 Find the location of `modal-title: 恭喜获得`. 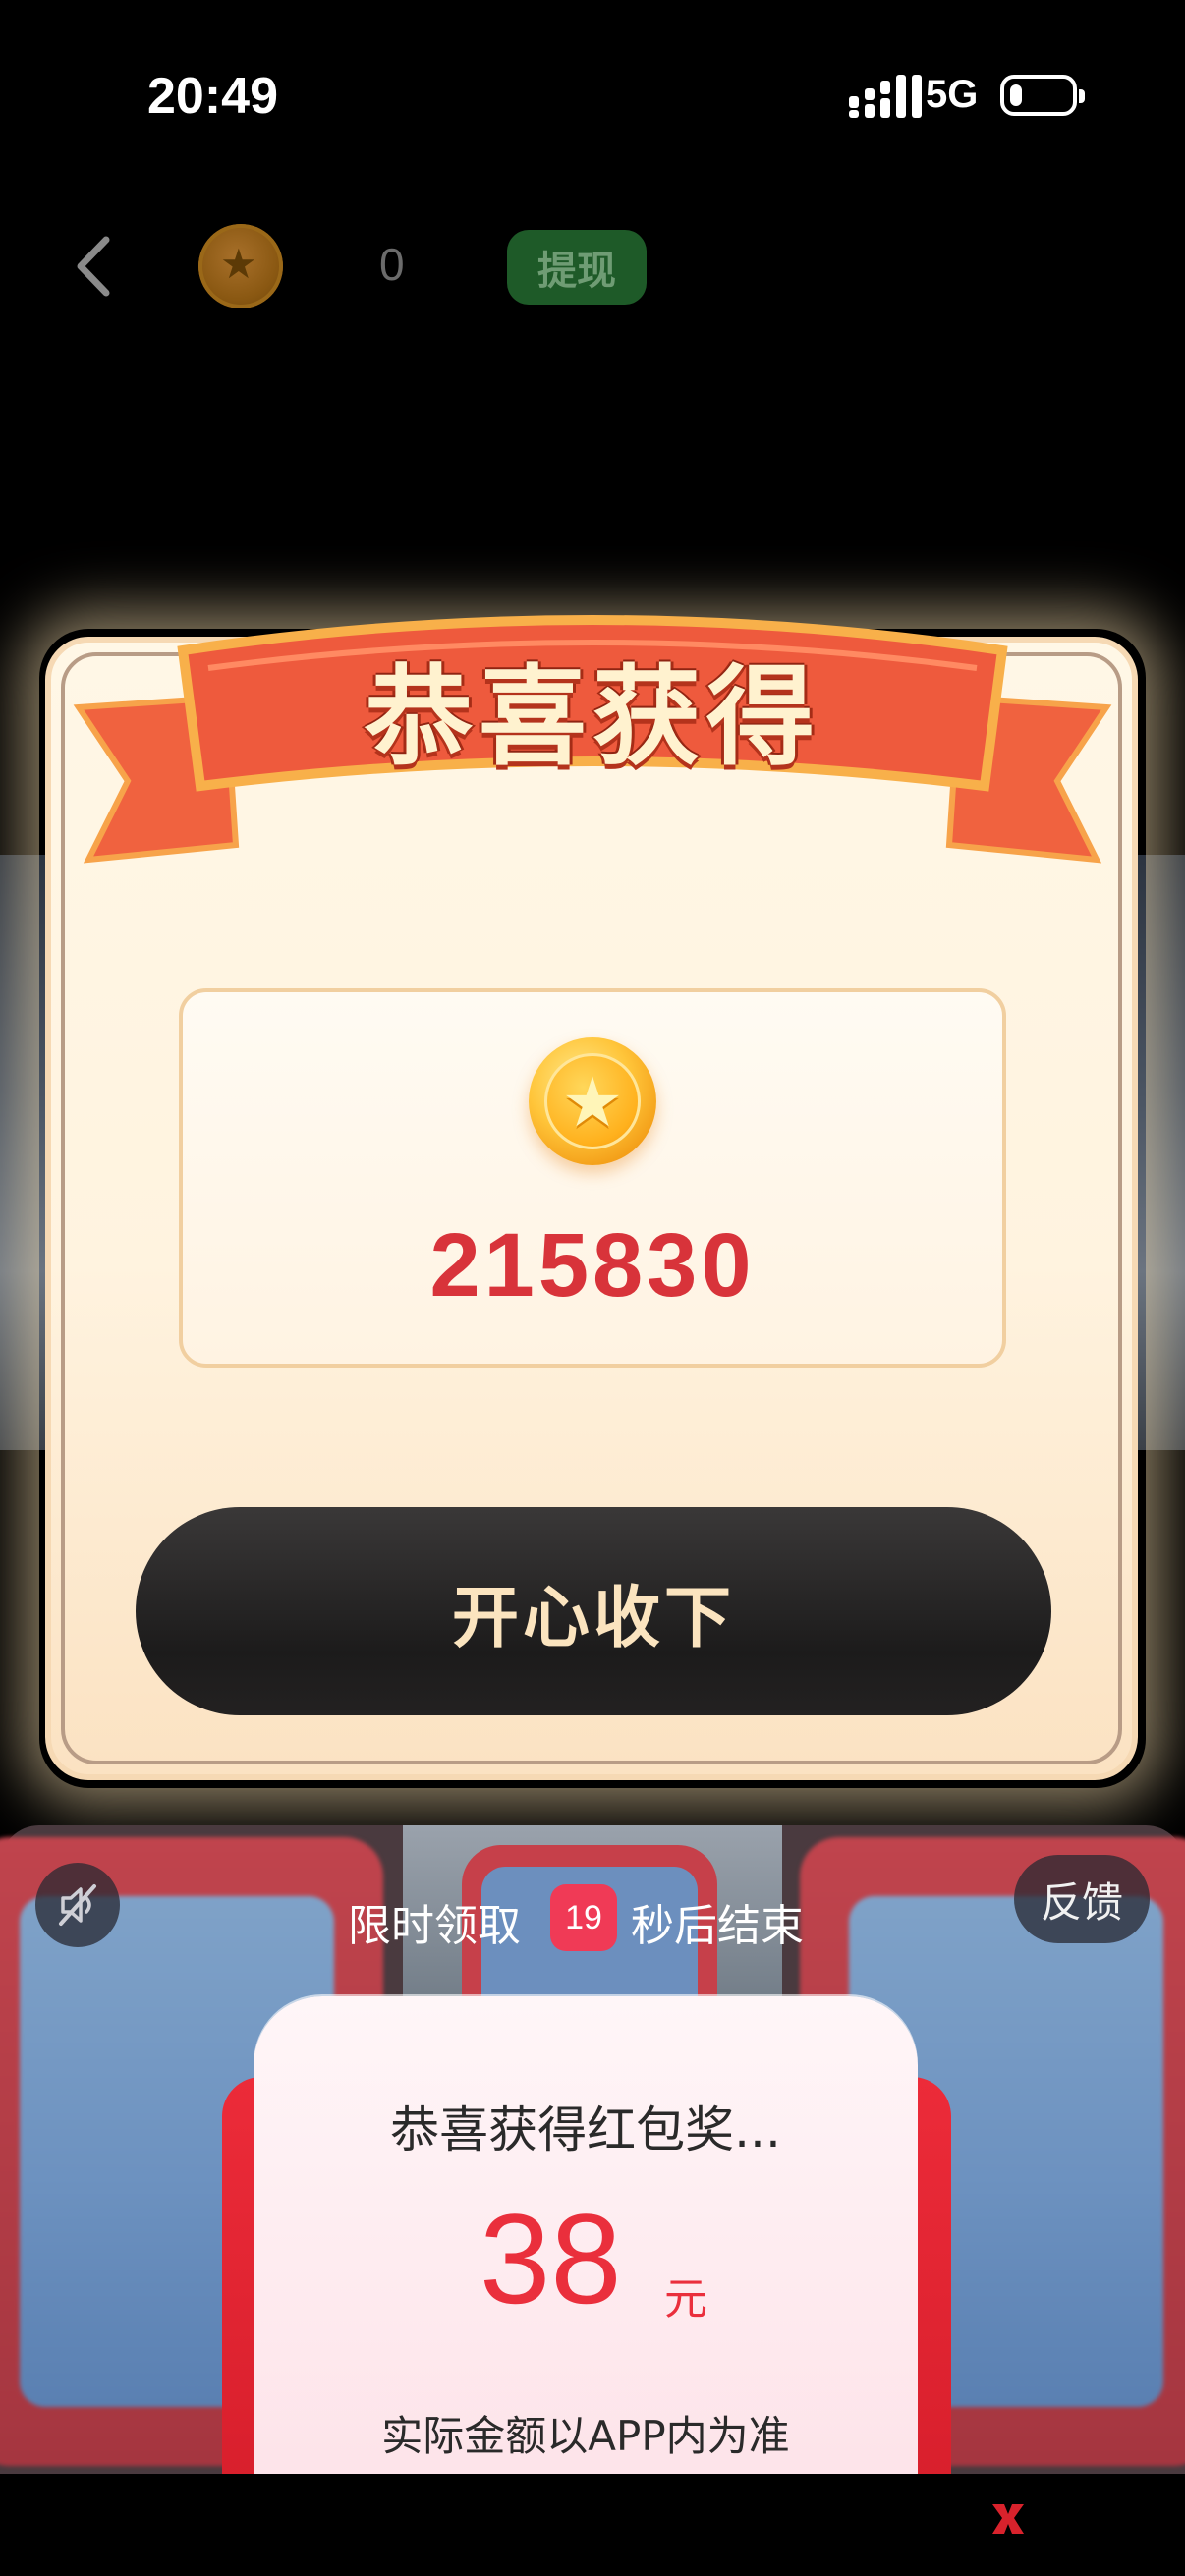

modal-title: 恭喜获得 is located at coordinates (592, 717).